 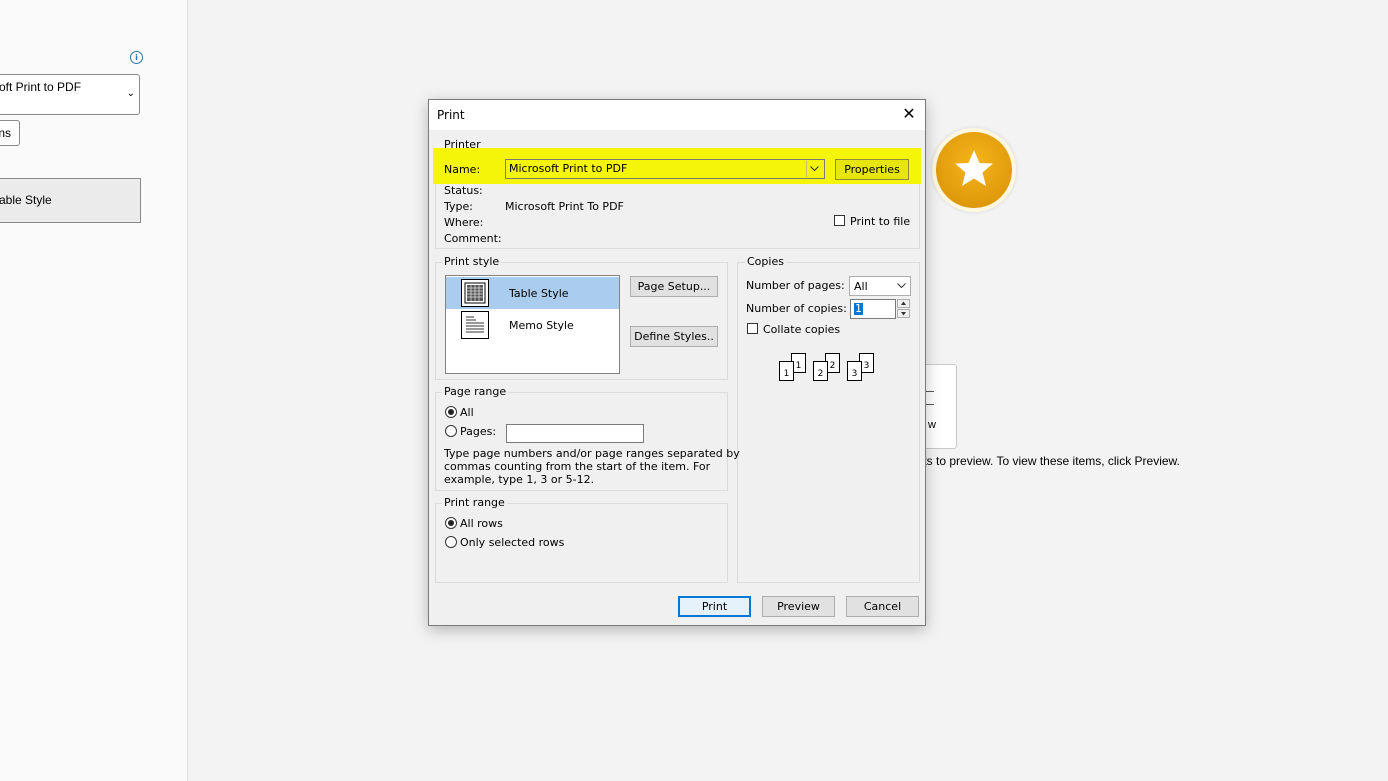 What do you see at coordinates (873, 309) in the screenshot?
I see `num-copies-input: 1` at bounding box center [873, 309].